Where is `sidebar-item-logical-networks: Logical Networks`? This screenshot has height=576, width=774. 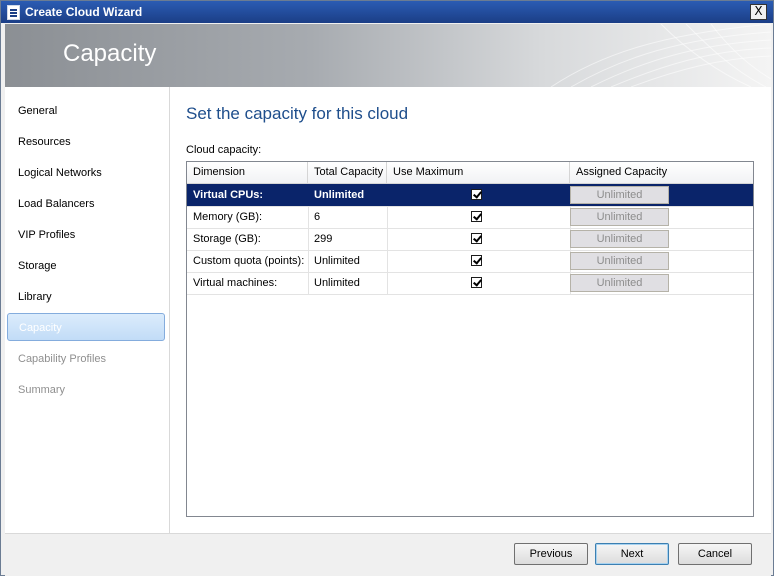 sidebar-item-logical-networks: Logical Networks is located at coordinates (86, 173).